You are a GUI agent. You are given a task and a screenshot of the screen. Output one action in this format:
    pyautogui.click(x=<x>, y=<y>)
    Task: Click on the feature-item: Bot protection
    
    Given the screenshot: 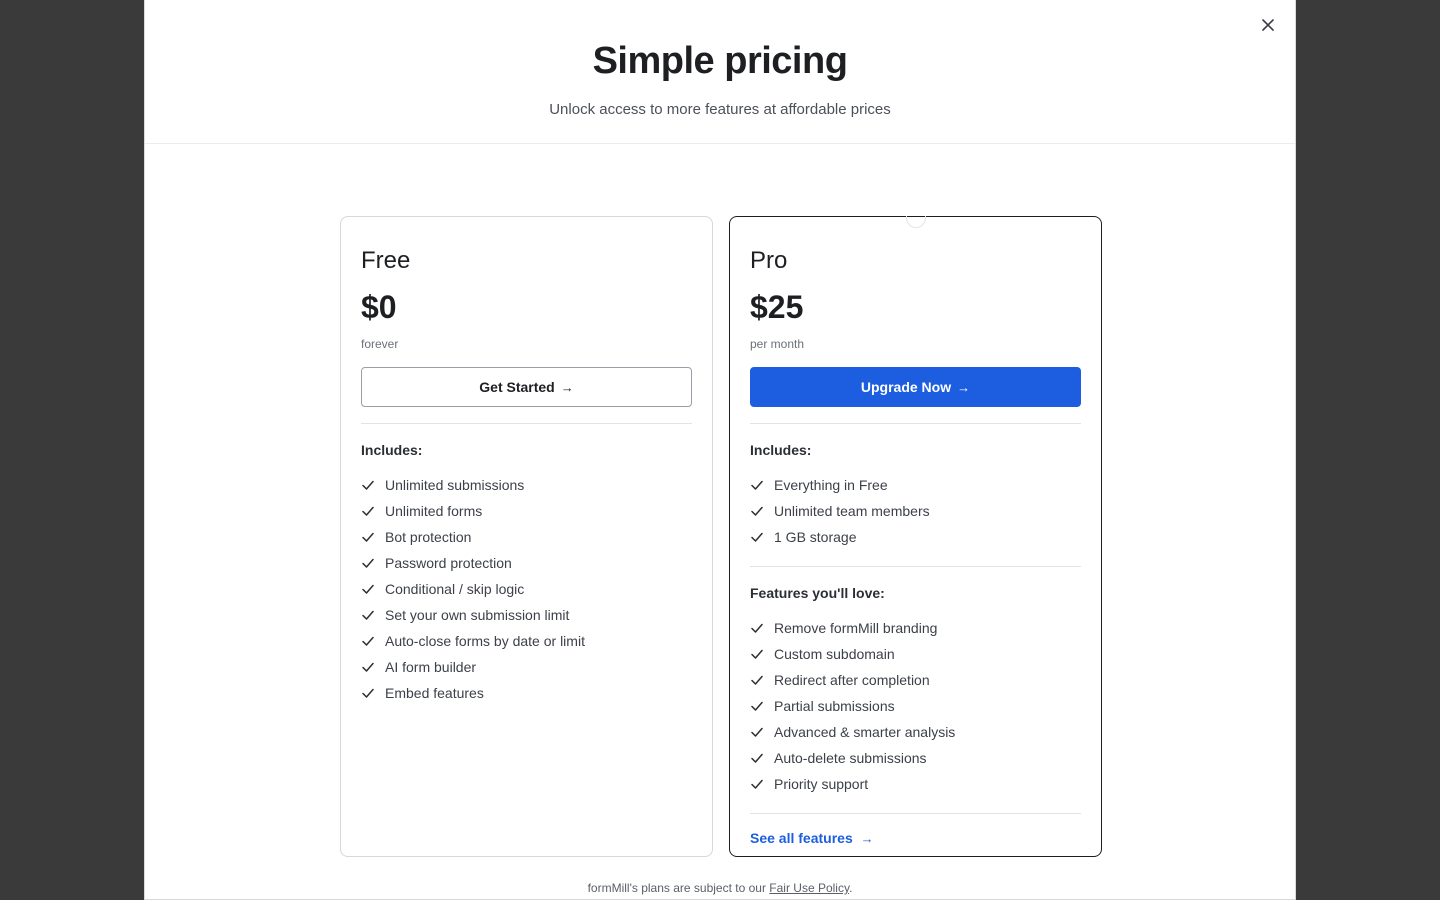 What is the action you would take?
    pyautogui.click(x=526, y=537)
    